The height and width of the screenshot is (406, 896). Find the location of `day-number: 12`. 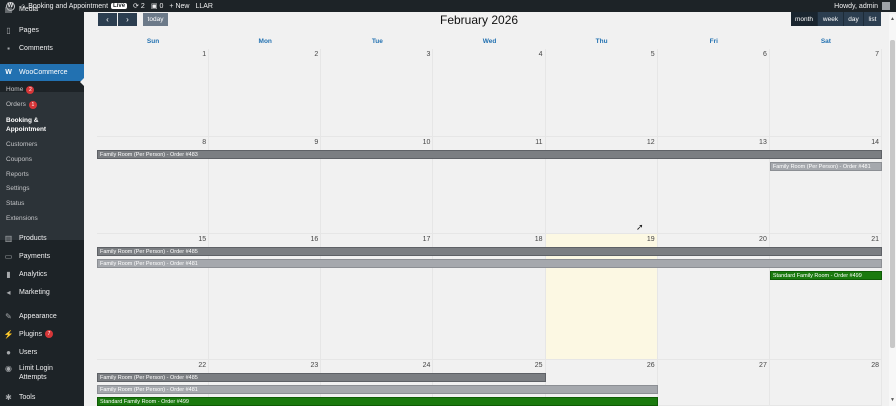

day-number: 12 is located at coordinates (651, 142).